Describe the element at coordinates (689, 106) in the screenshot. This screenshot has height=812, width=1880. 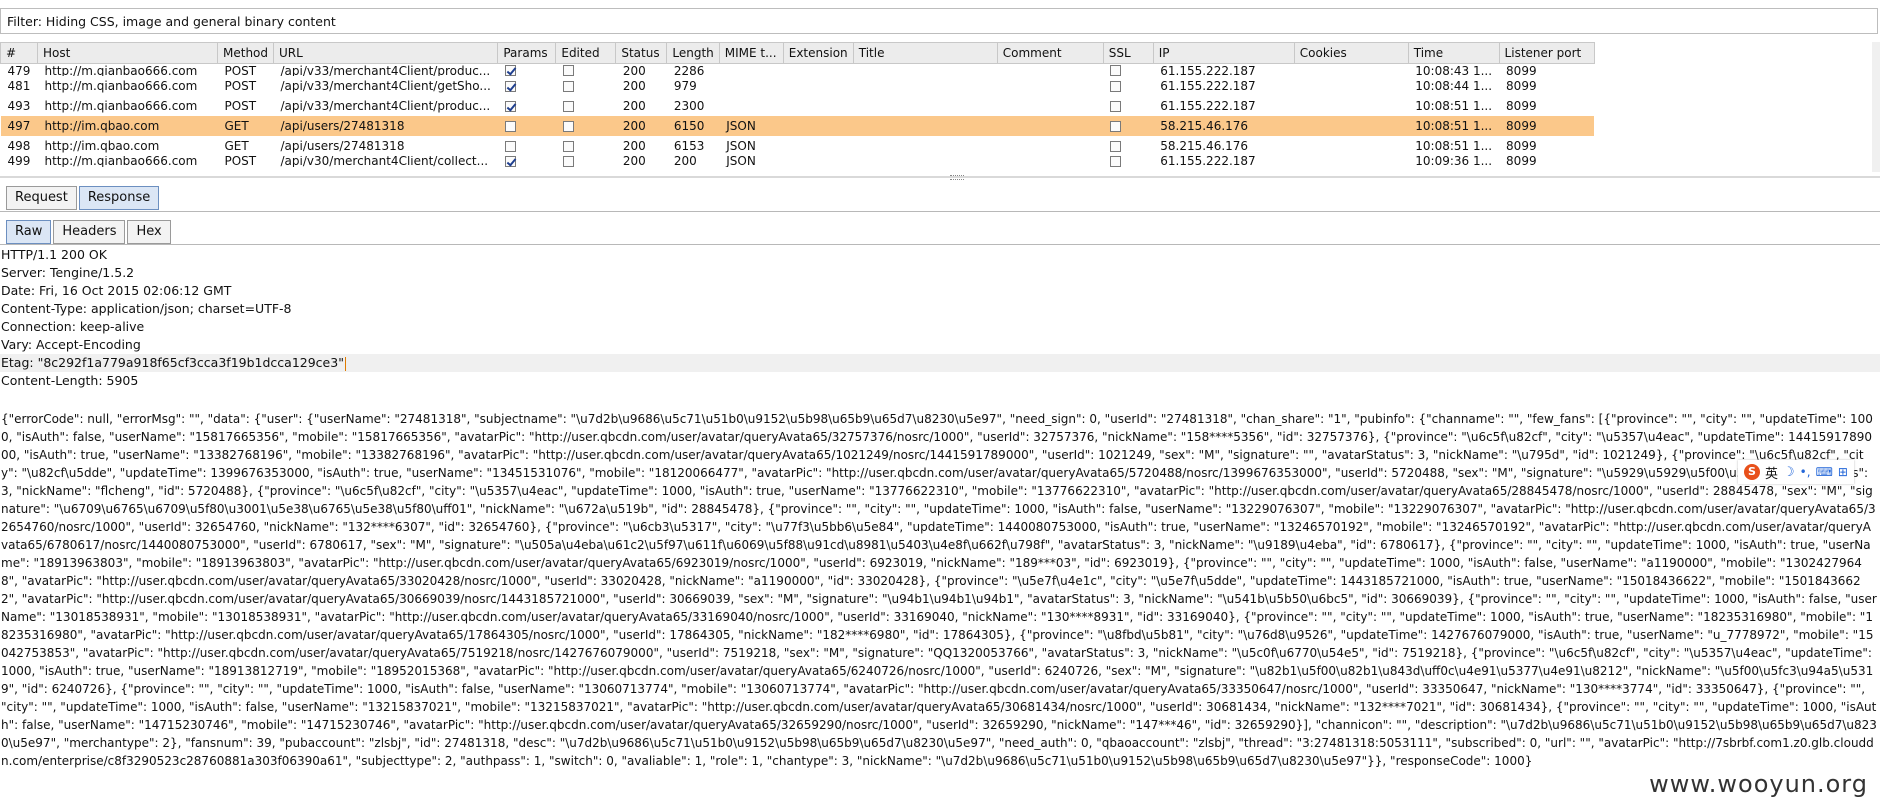
I see `cell-length: 2300` at that location.